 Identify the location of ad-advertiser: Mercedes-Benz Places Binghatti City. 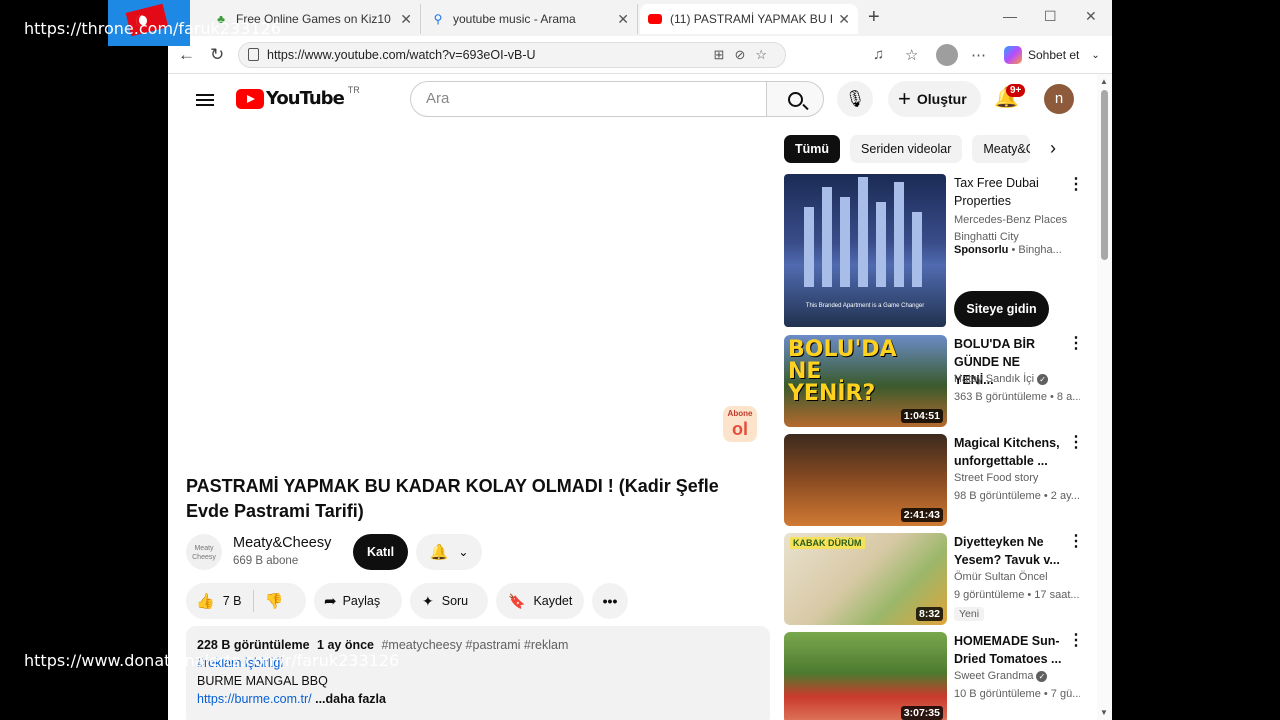
(1011, 228).